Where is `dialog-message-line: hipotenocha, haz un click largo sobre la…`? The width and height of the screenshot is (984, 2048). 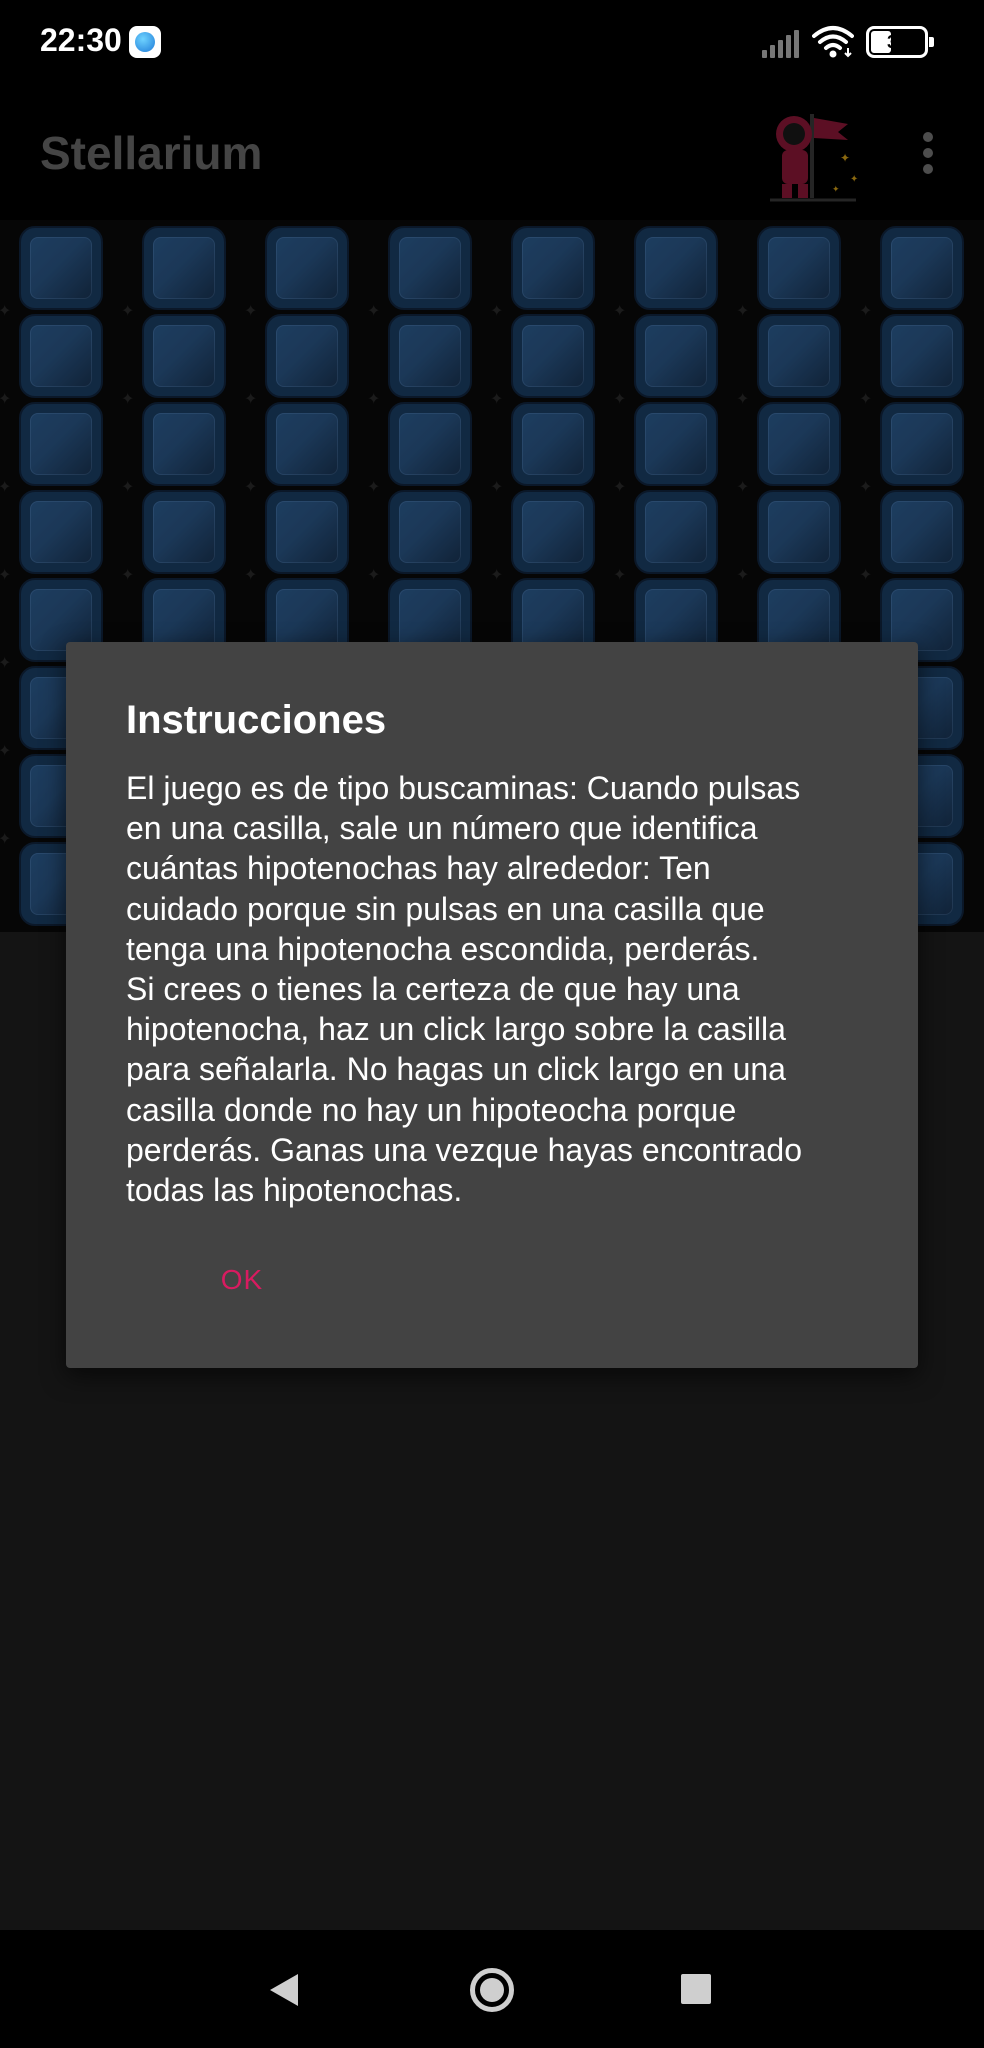 dialog-message-line: hipotenocha, haz un click largo sobre la… is located at coordinates (456, 1029).